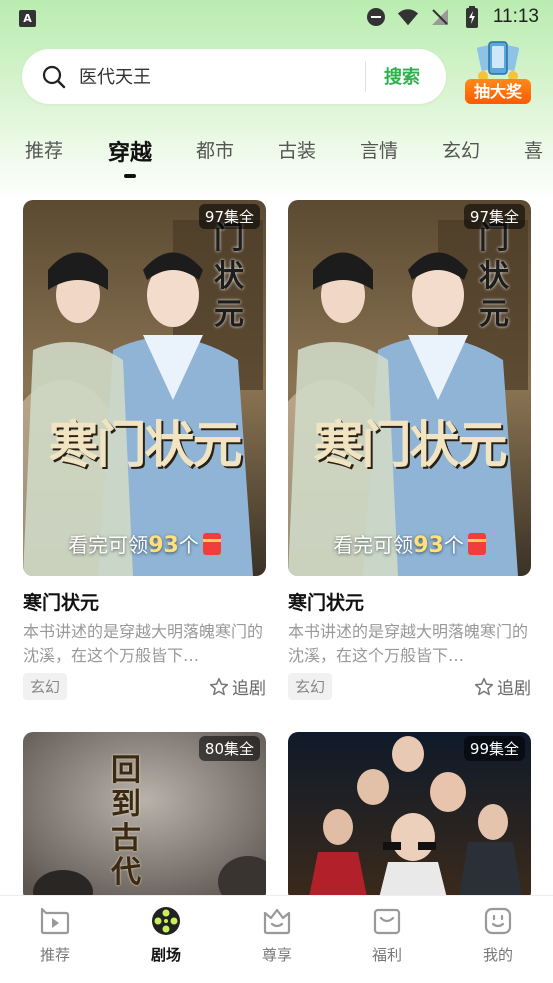 Image resolution: width=553 pixels, height=983 pixels. What do you see at coordinates (498, 921) in the screenshot?
I see `smile-face-icon` at bounding box center [498, 921].